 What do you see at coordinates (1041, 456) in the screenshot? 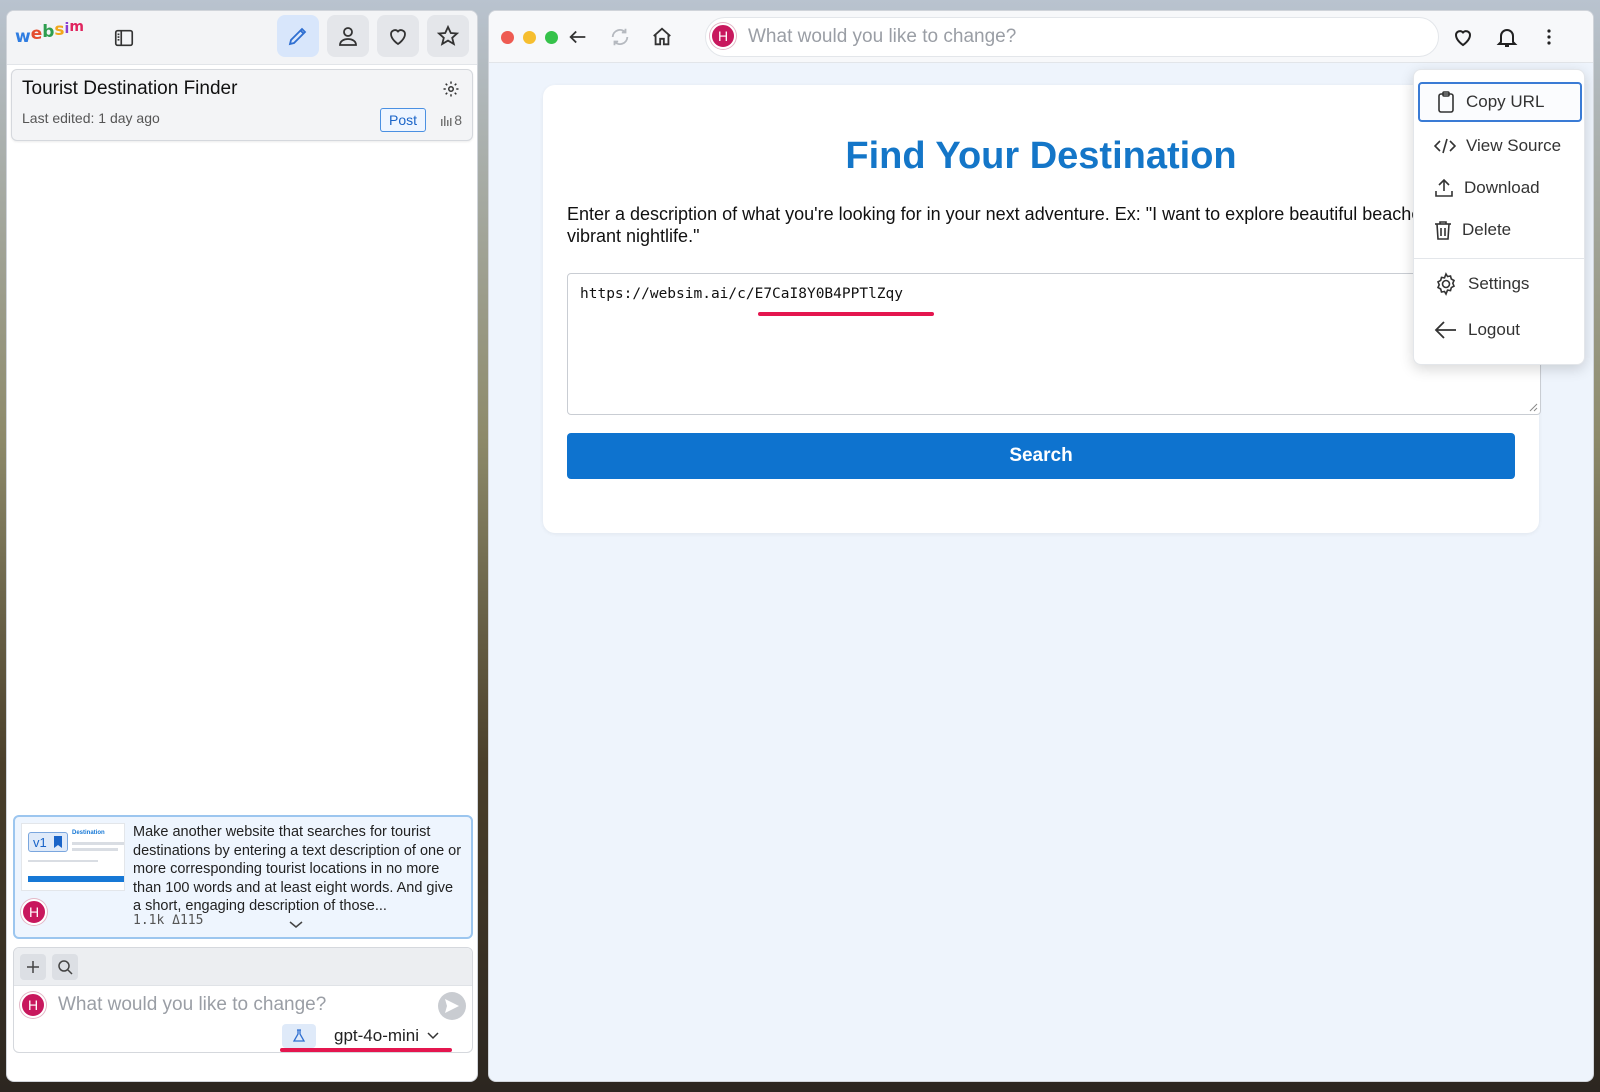
I see `search-button: Search` at bounding box center [1041, 456].